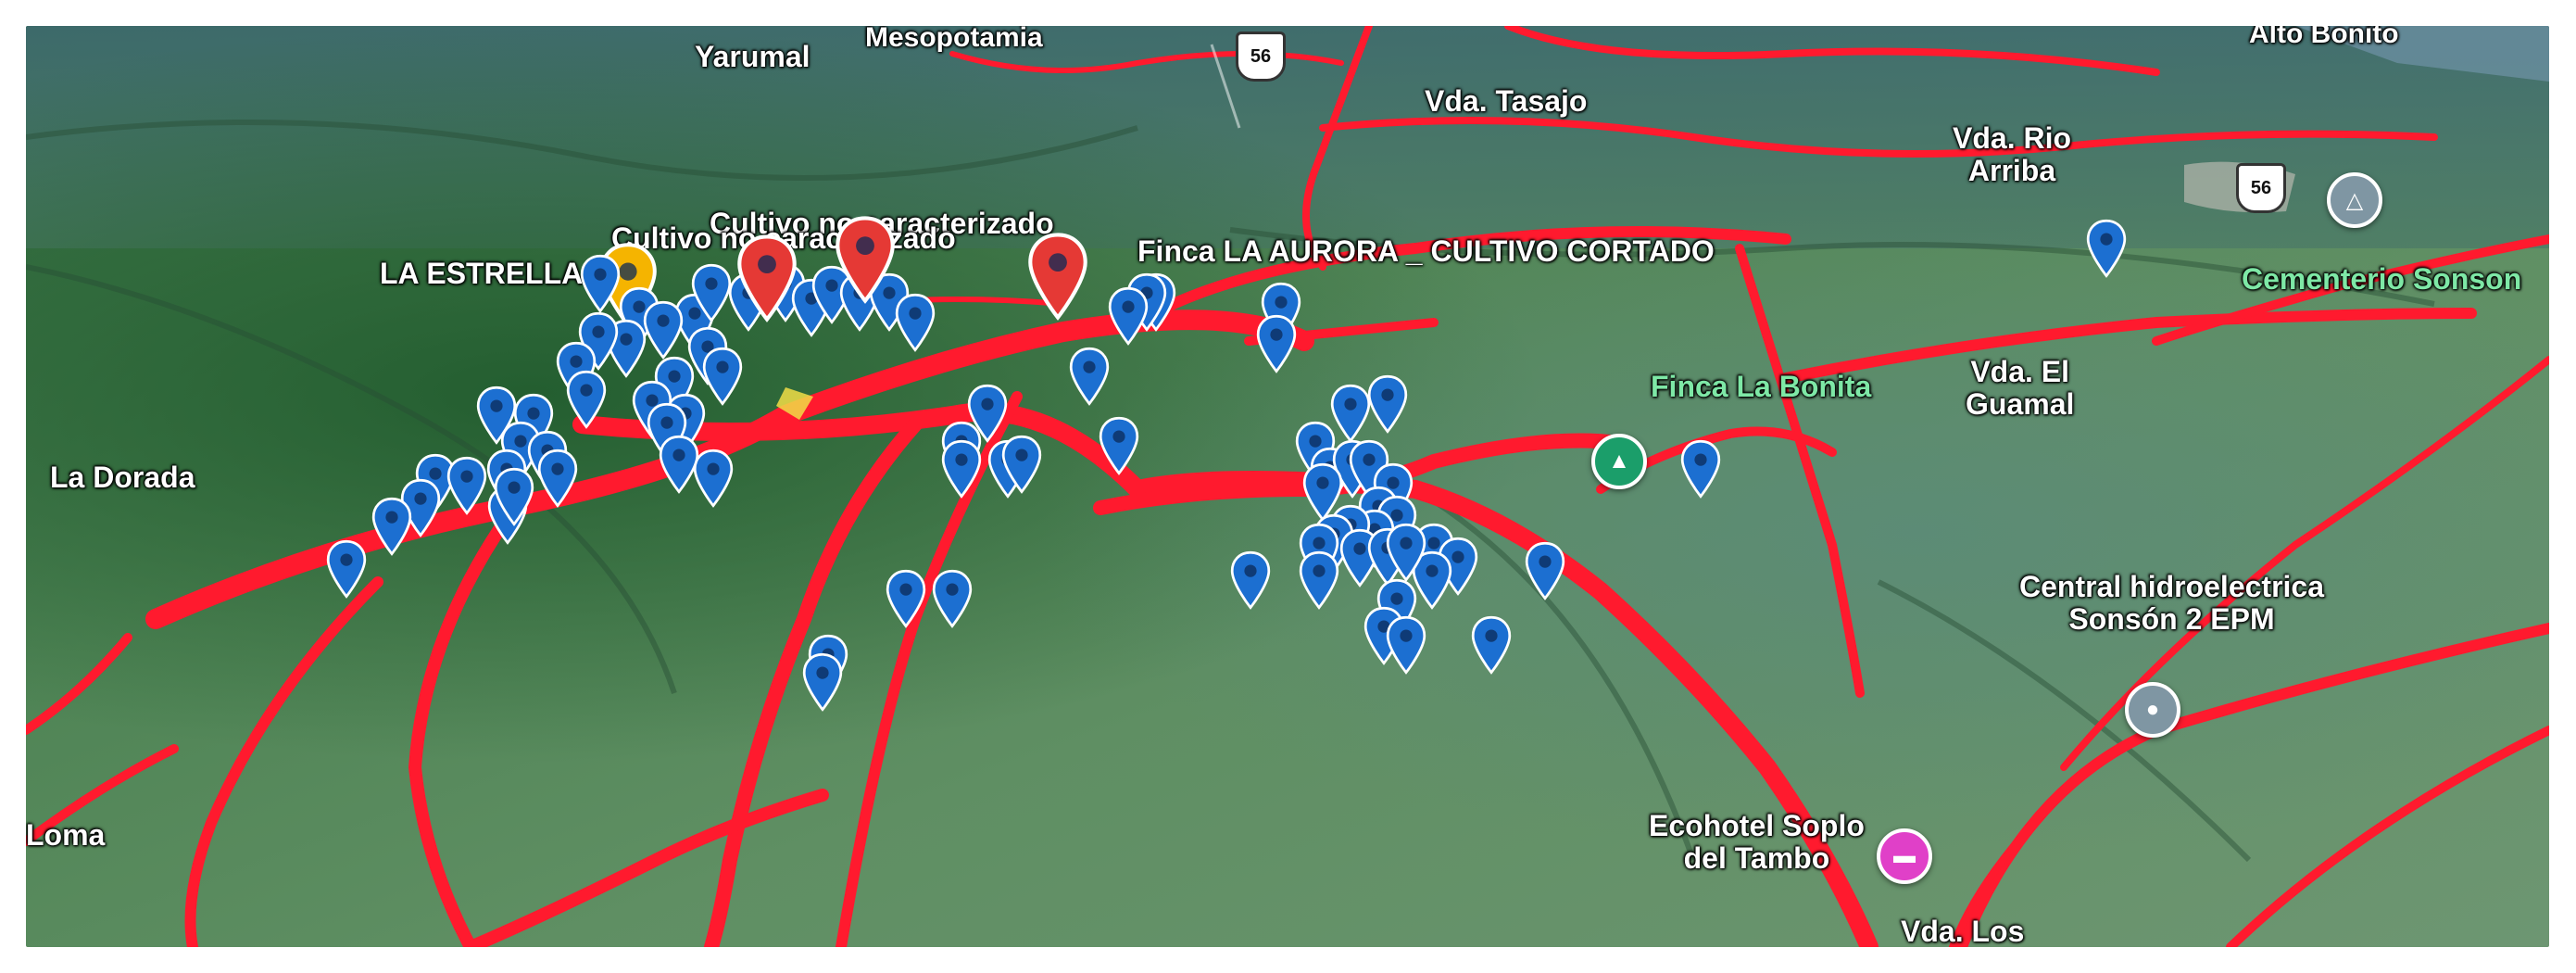  Describe the element at coordinates (482, 273) in the screenshot. I see `place-label-la-estrella: LA ESTRELLA` at that location.